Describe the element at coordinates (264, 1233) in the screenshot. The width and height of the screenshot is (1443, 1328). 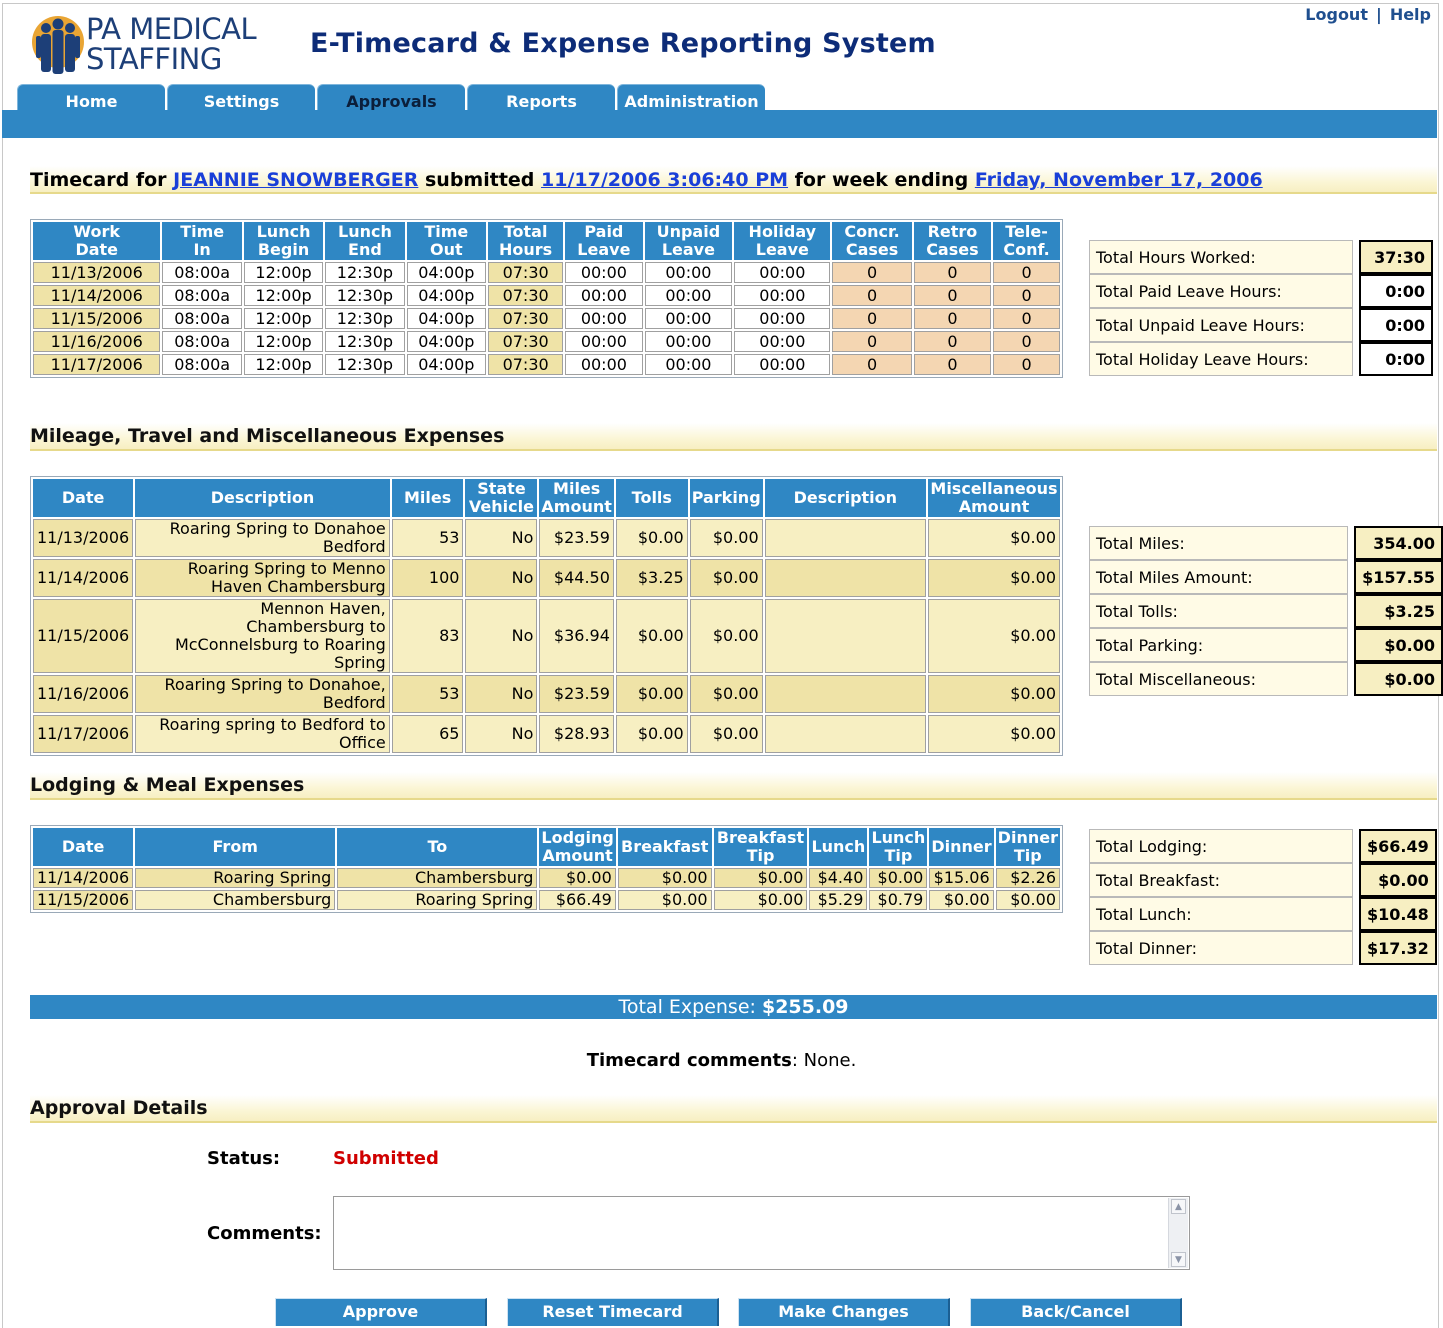
I see `comments-label: Comments:` at that location.